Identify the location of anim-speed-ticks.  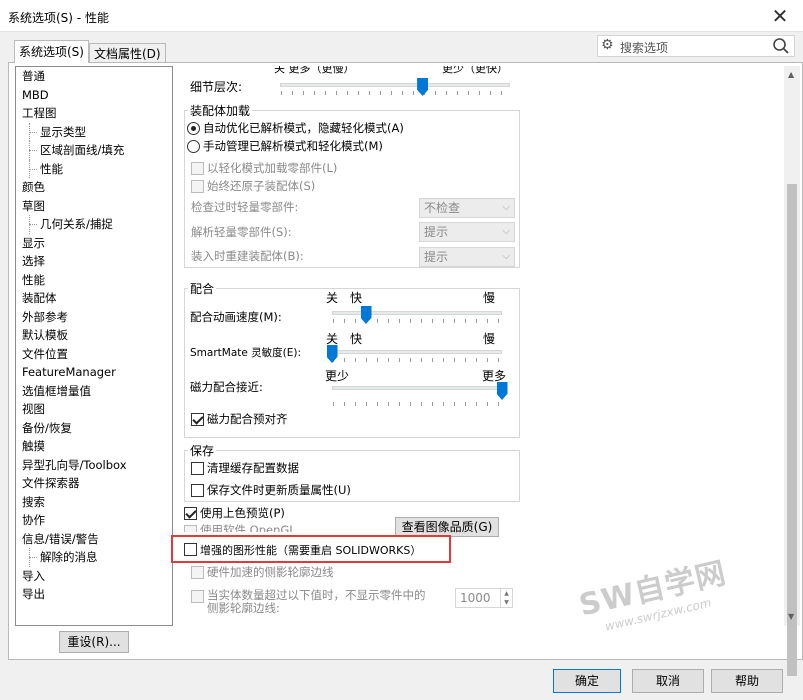
(417, 321).